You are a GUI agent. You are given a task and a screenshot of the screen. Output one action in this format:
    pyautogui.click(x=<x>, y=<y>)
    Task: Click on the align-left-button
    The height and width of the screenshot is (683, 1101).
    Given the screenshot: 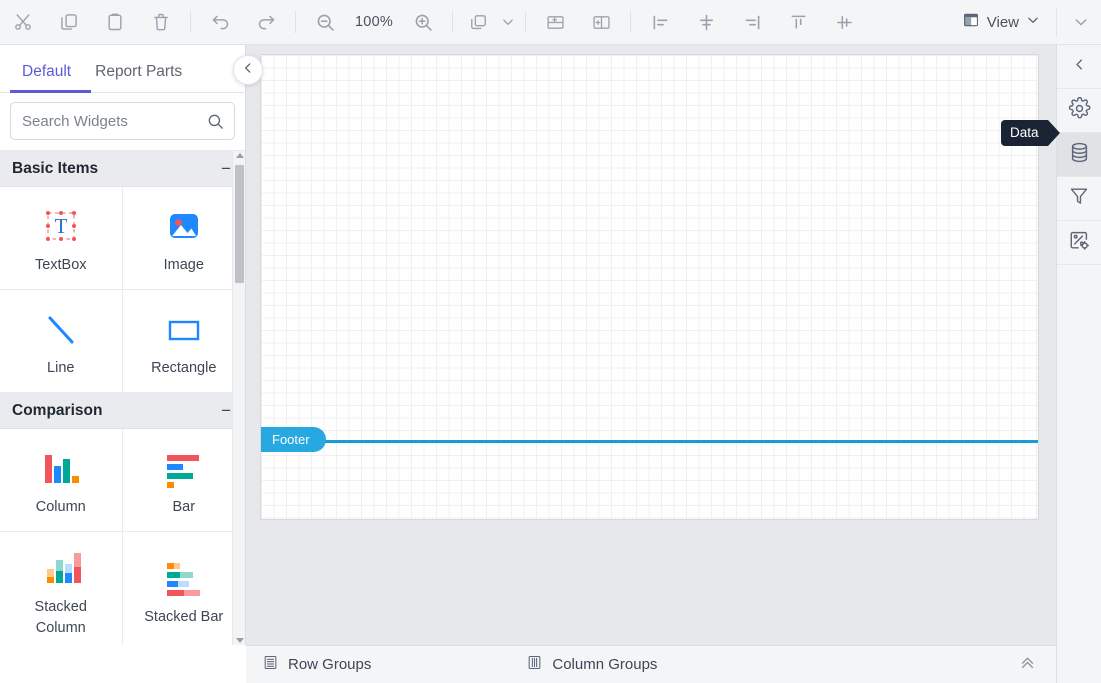 What is the action you would take?
    pyautogui.click(x=660, y=22)
    